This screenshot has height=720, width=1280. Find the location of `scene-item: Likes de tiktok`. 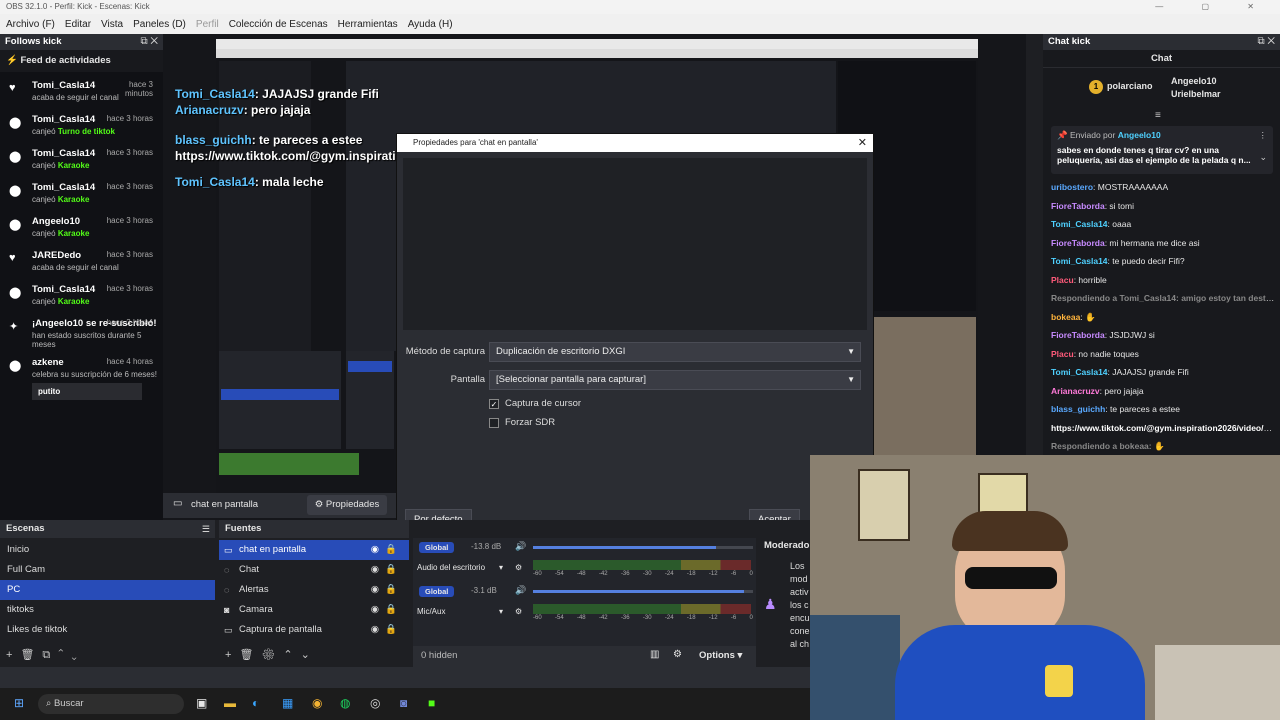

scene-item: Likes de tiktok is located at coordinates (107, 630).